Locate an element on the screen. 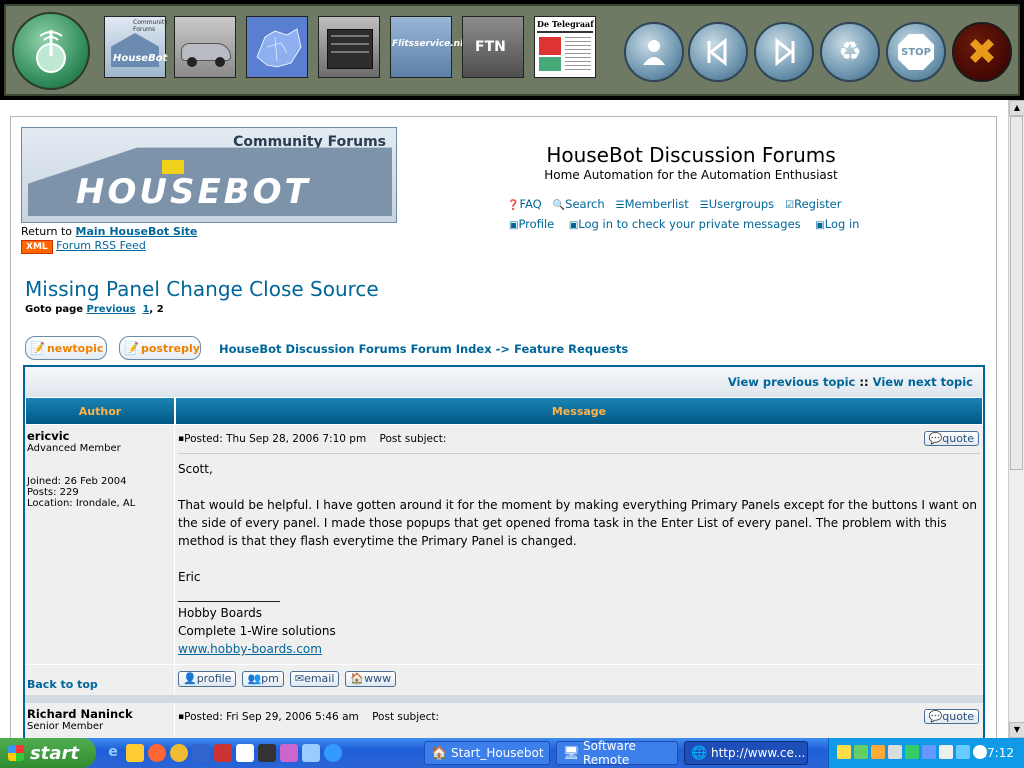  post-author-cell: Richard Naninck Senior Member is located at coordinates (100, 720).